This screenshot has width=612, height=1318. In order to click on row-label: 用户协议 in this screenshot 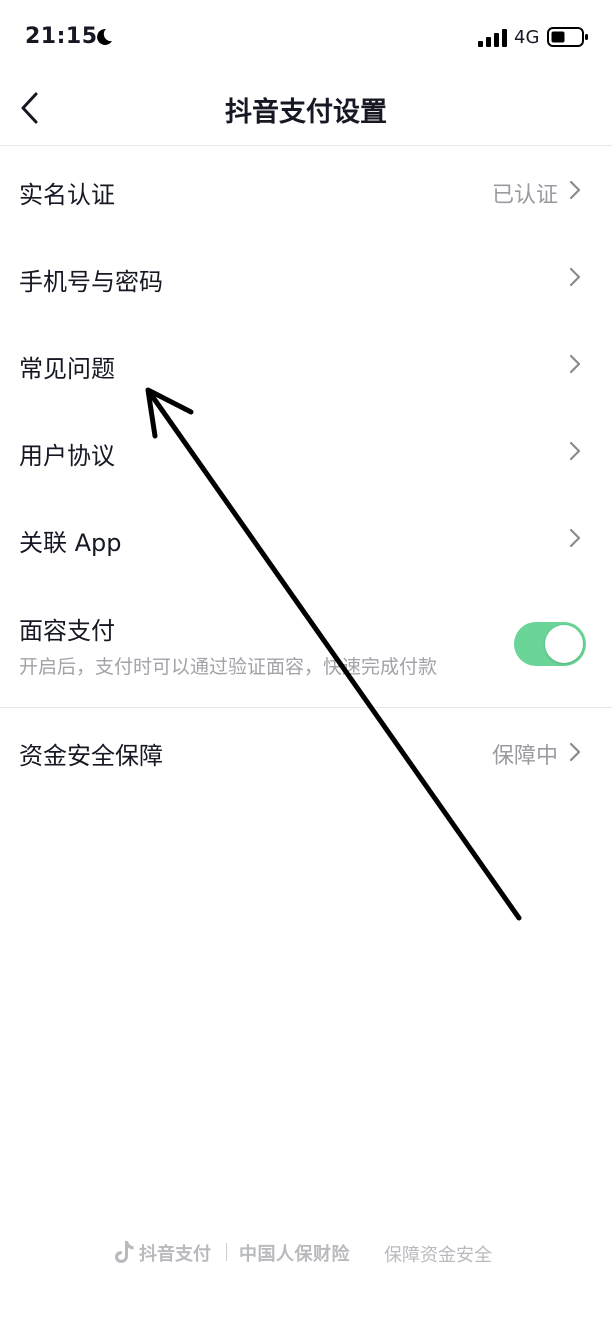, I will do `click(67, 456)`.